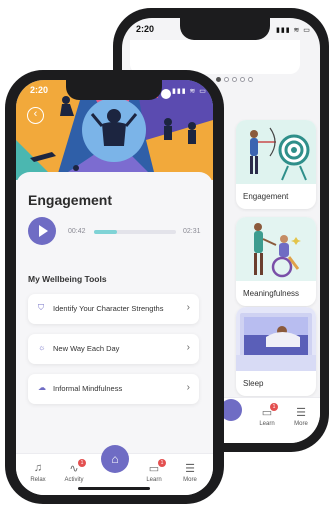 This screenshot has height=506, width=329. Describe the element at coordinates (192, 231) in the screenshot. I see `total-time: 02:31` at that location.